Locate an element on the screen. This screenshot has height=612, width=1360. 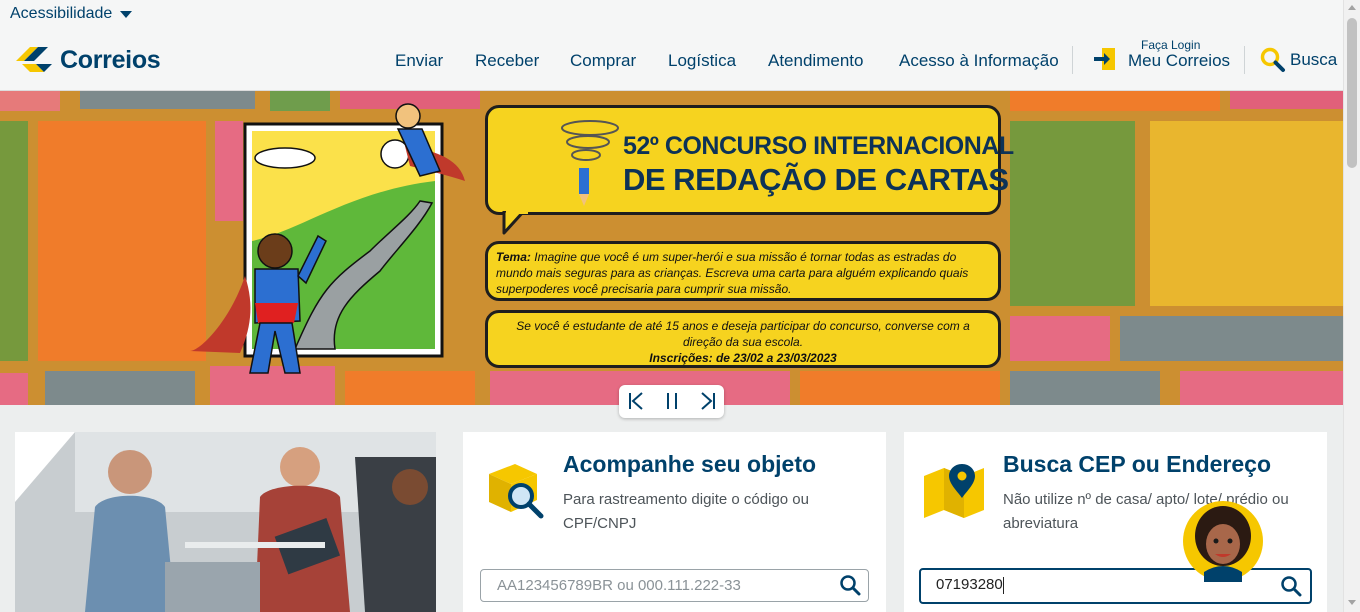
pause-icon is located at coordinates (672, 401).